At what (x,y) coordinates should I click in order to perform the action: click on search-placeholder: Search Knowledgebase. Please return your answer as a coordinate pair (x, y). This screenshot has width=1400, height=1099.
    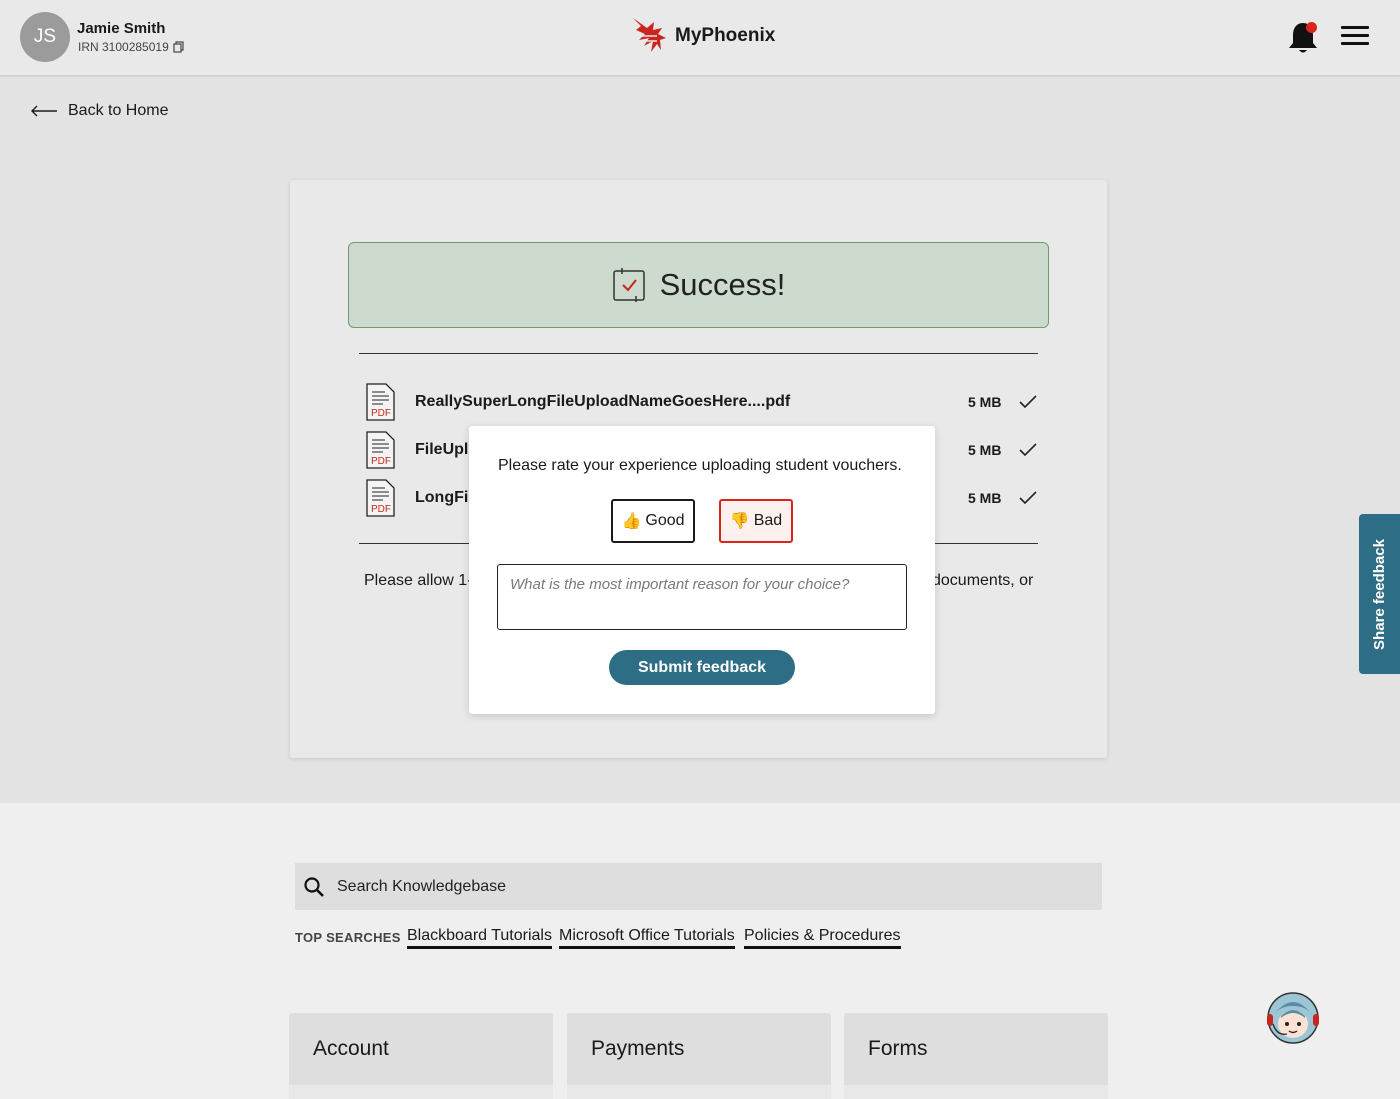
    Looking at the image, I should click on (422, 886).